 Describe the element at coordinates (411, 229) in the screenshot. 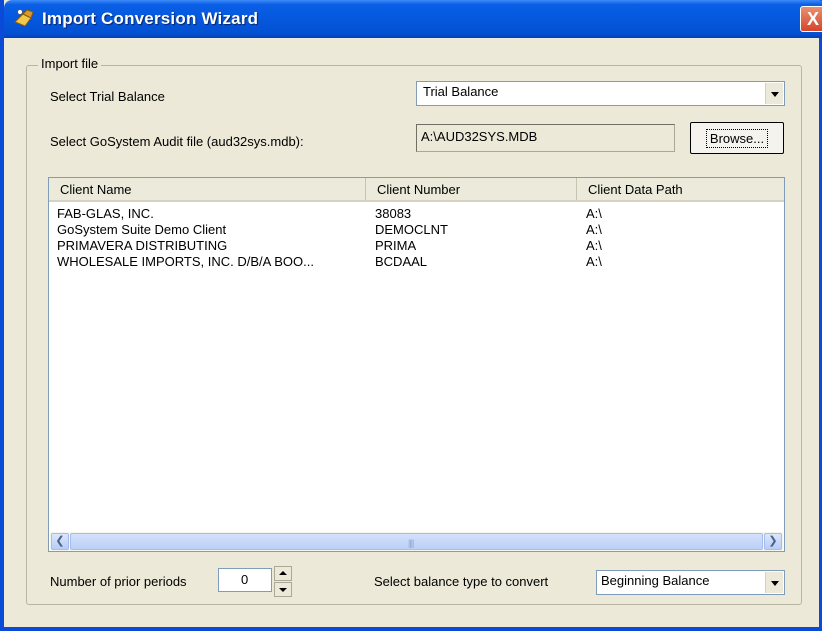

I see `client-number-cell: DEMOCLNT` at that location.